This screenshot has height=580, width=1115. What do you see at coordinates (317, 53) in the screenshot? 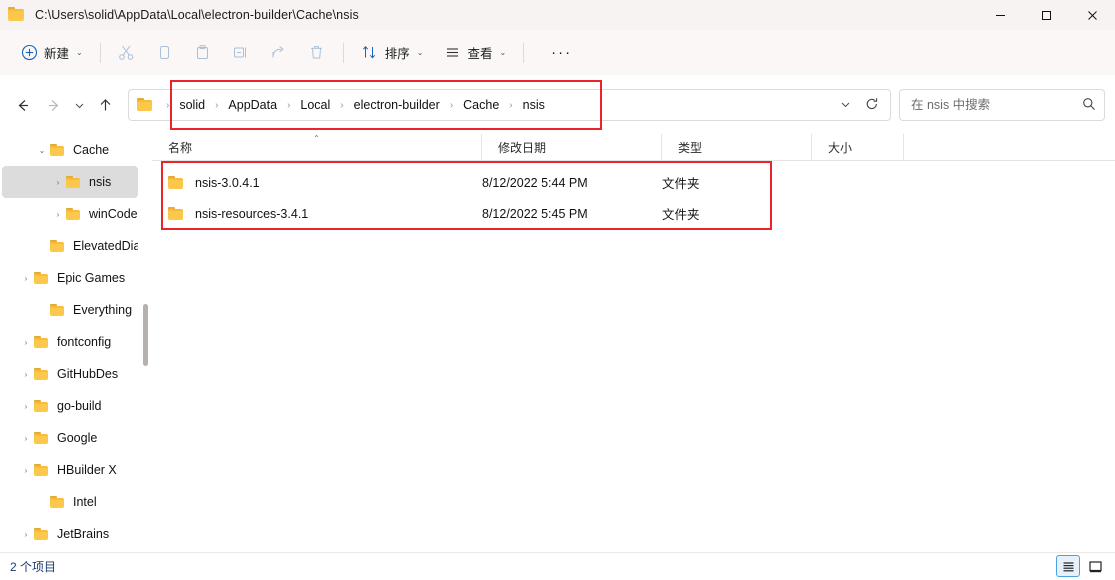
I see `delete-button` at bounding box center [317, 53].